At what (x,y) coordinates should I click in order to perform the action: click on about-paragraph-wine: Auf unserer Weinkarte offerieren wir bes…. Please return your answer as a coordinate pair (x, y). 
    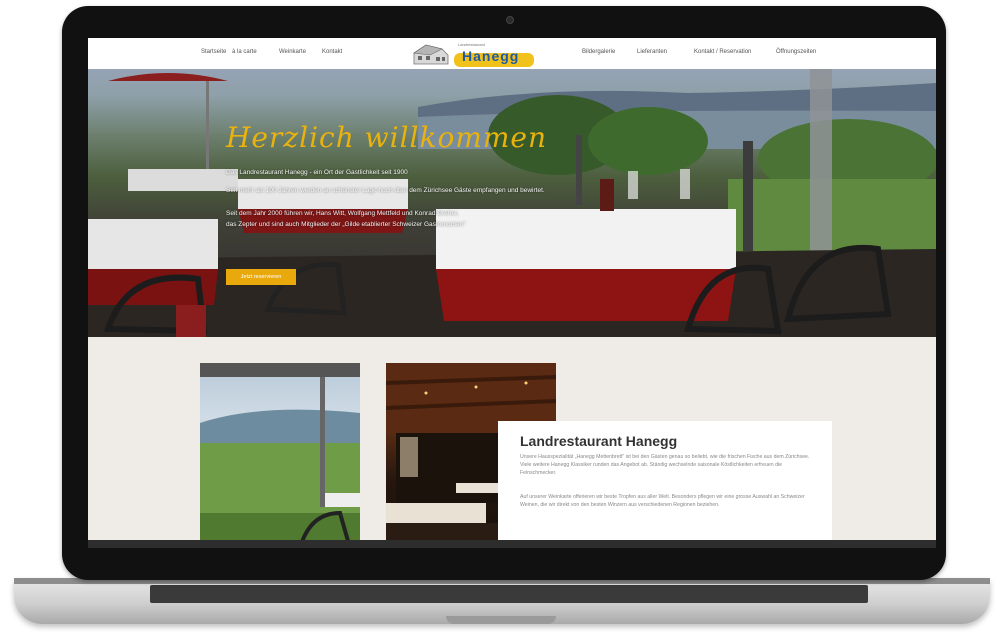
    Looking at the image, I should click on (662, 501).